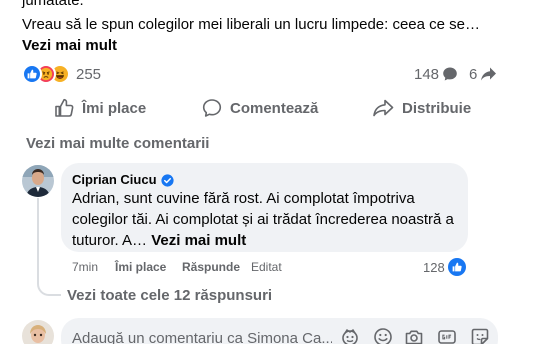  Describe the element at coordinates (38, 181) in the screenshot. I see `commenter-avatar` at that location.